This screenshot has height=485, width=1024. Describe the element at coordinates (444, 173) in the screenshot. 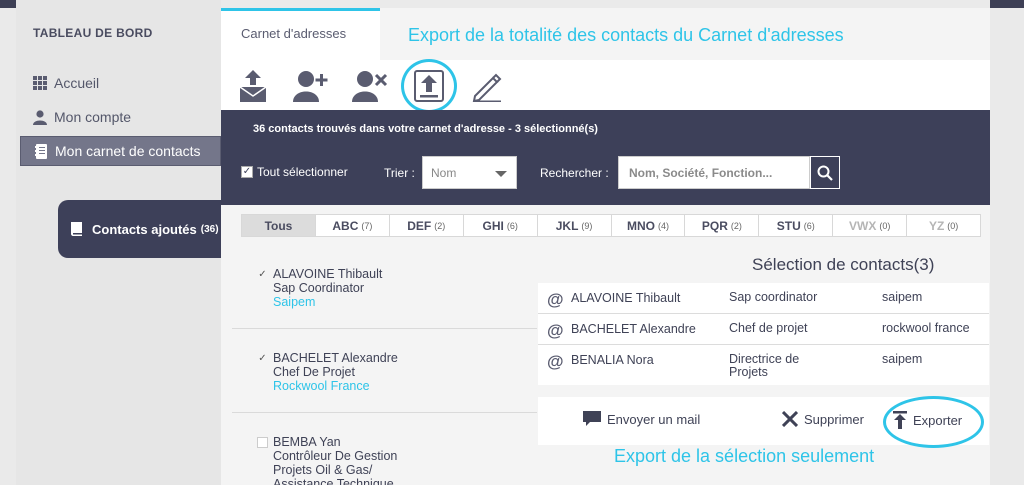

I see `sort-value: Nom` at that location.